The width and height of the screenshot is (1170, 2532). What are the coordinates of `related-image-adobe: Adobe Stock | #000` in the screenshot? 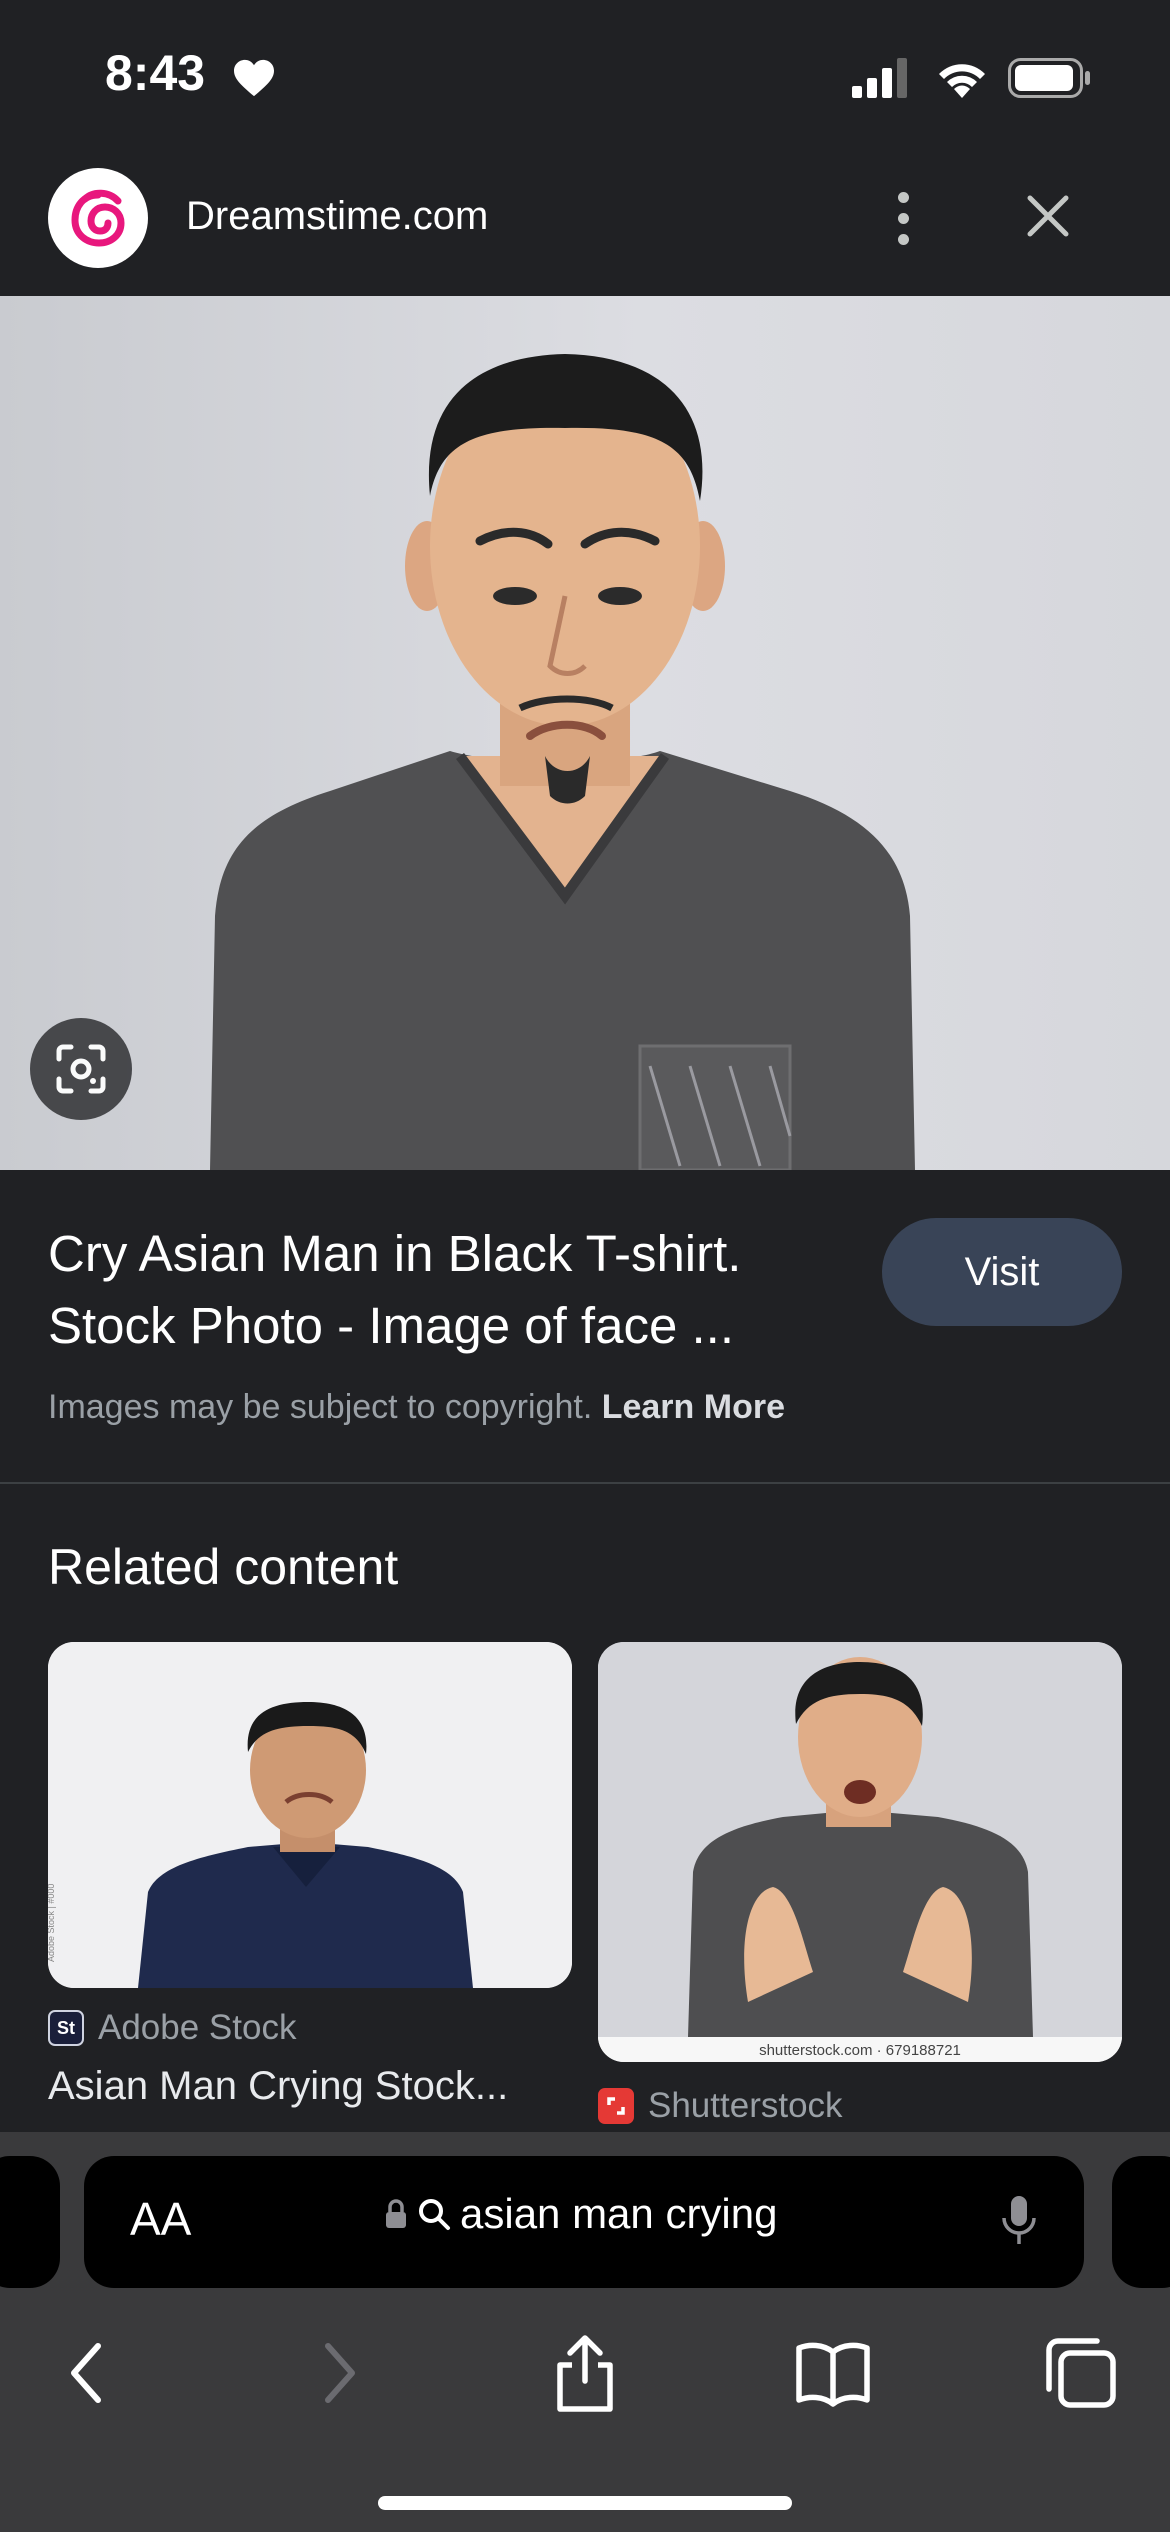 It's located at (310, 1815).